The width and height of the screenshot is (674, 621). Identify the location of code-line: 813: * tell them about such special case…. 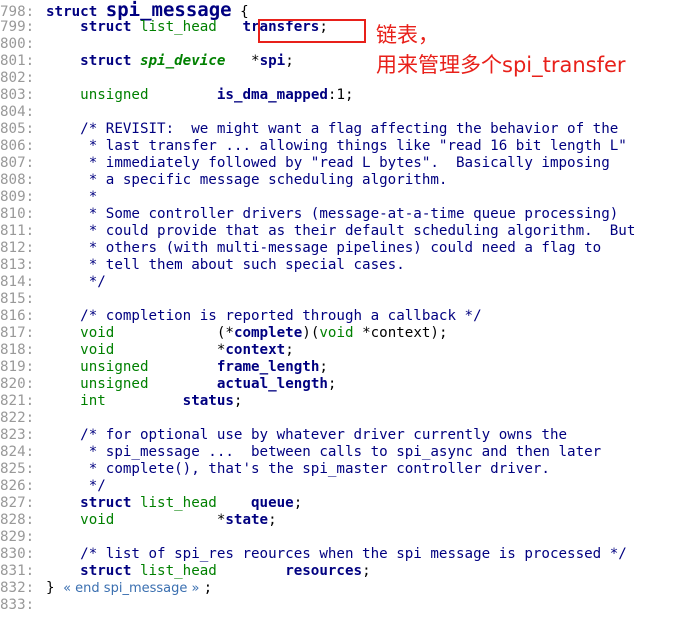
(202, 265).